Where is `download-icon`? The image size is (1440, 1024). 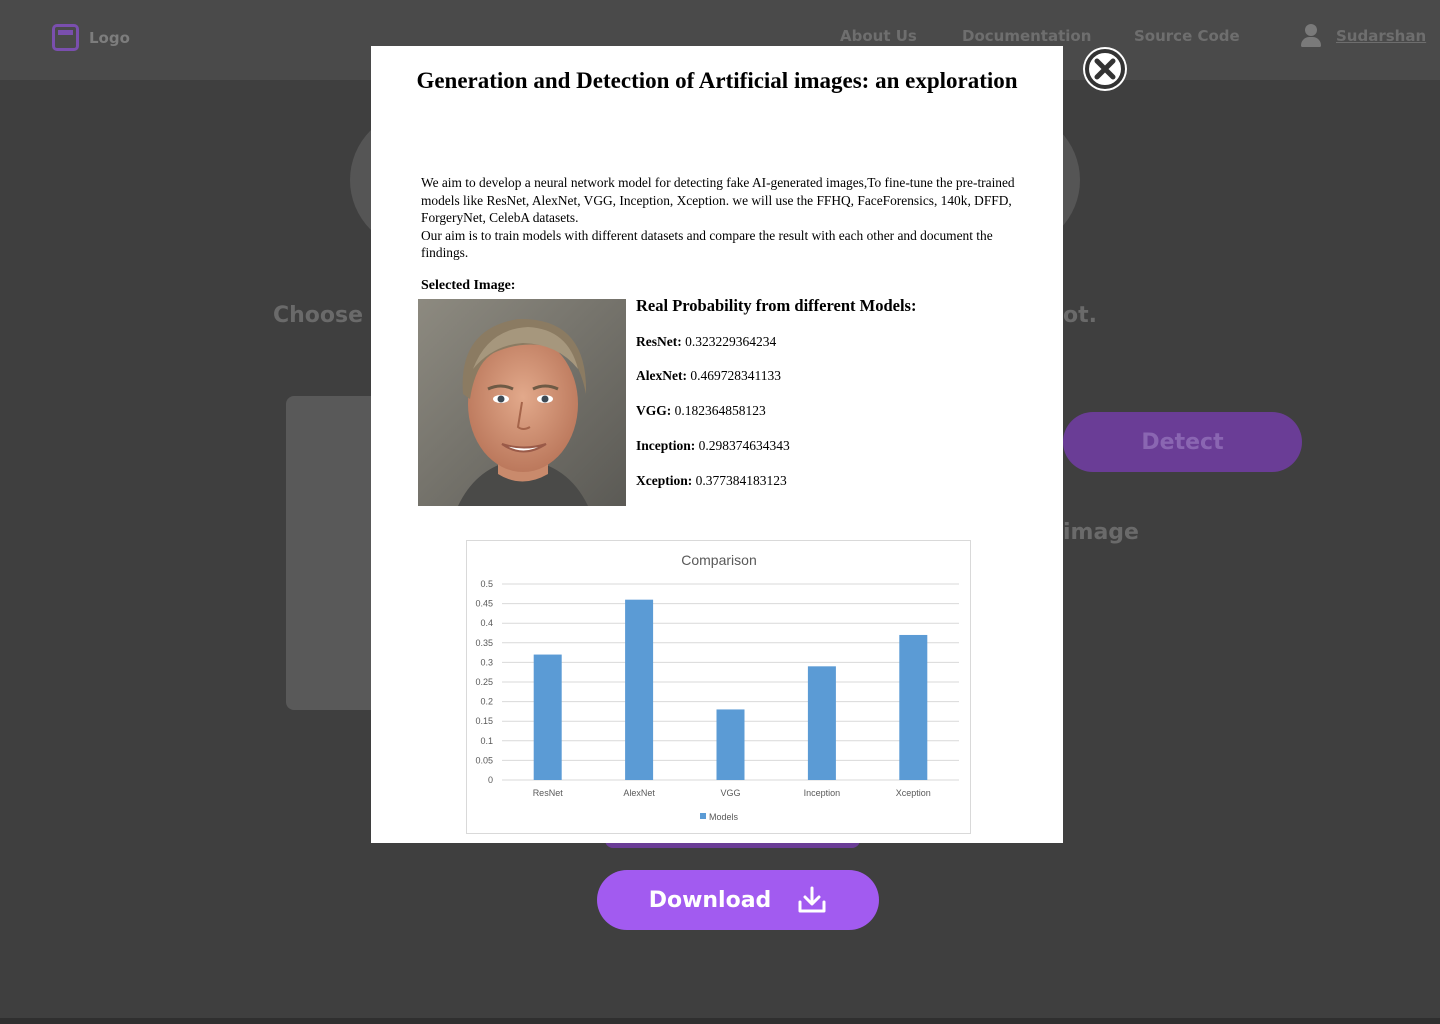 download-icon is located at coordinates (812, 899).